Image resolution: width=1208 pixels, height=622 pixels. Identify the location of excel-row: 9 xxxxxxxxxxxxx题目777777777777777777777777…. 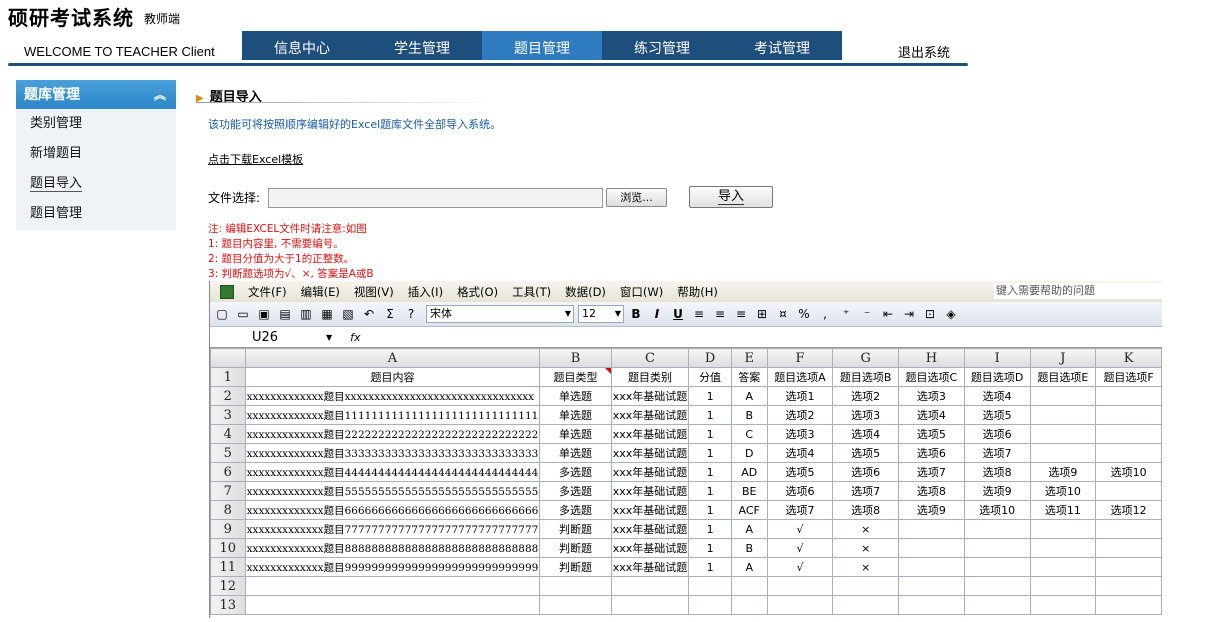
(686, 529).